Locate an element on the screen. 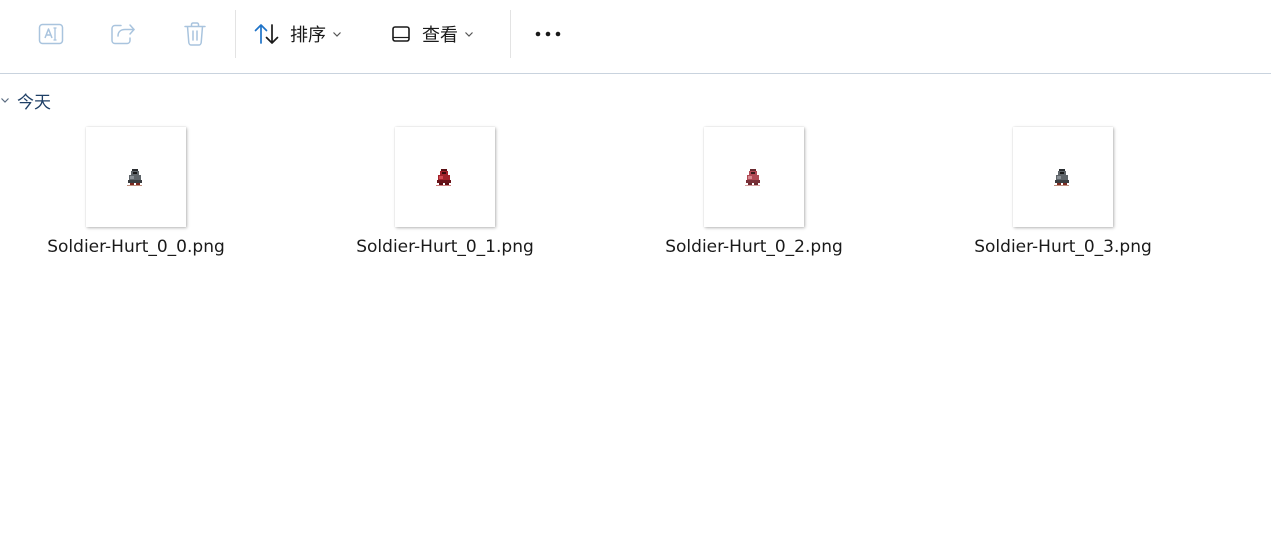  sort-label: 排序 is located at coordinates (308, 35).